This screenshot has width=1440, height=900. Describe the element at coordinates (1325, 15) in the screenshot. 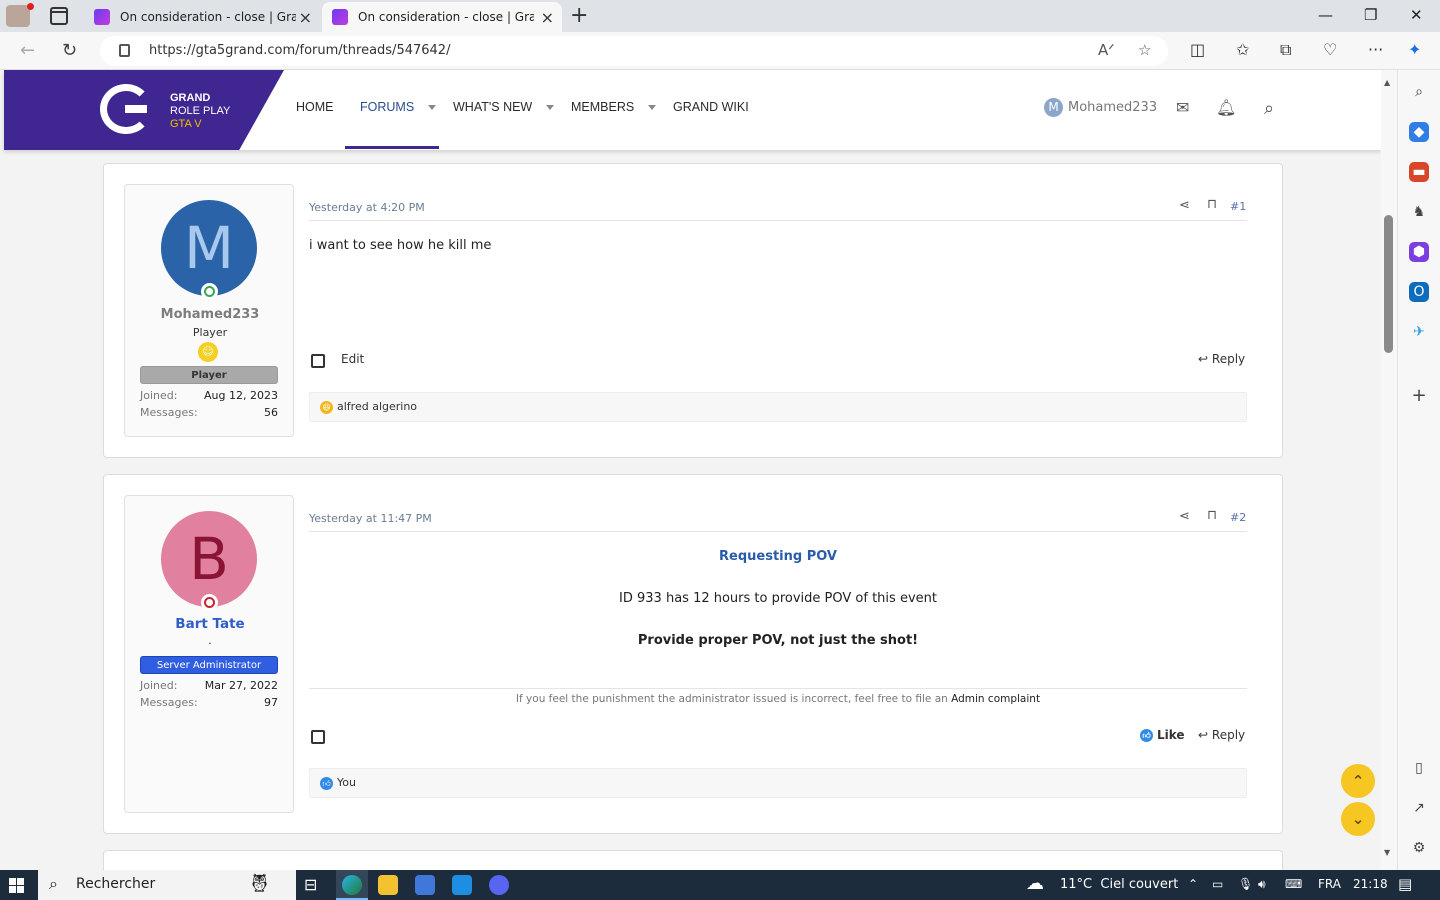

I see `minimize-icon: —` at that location.